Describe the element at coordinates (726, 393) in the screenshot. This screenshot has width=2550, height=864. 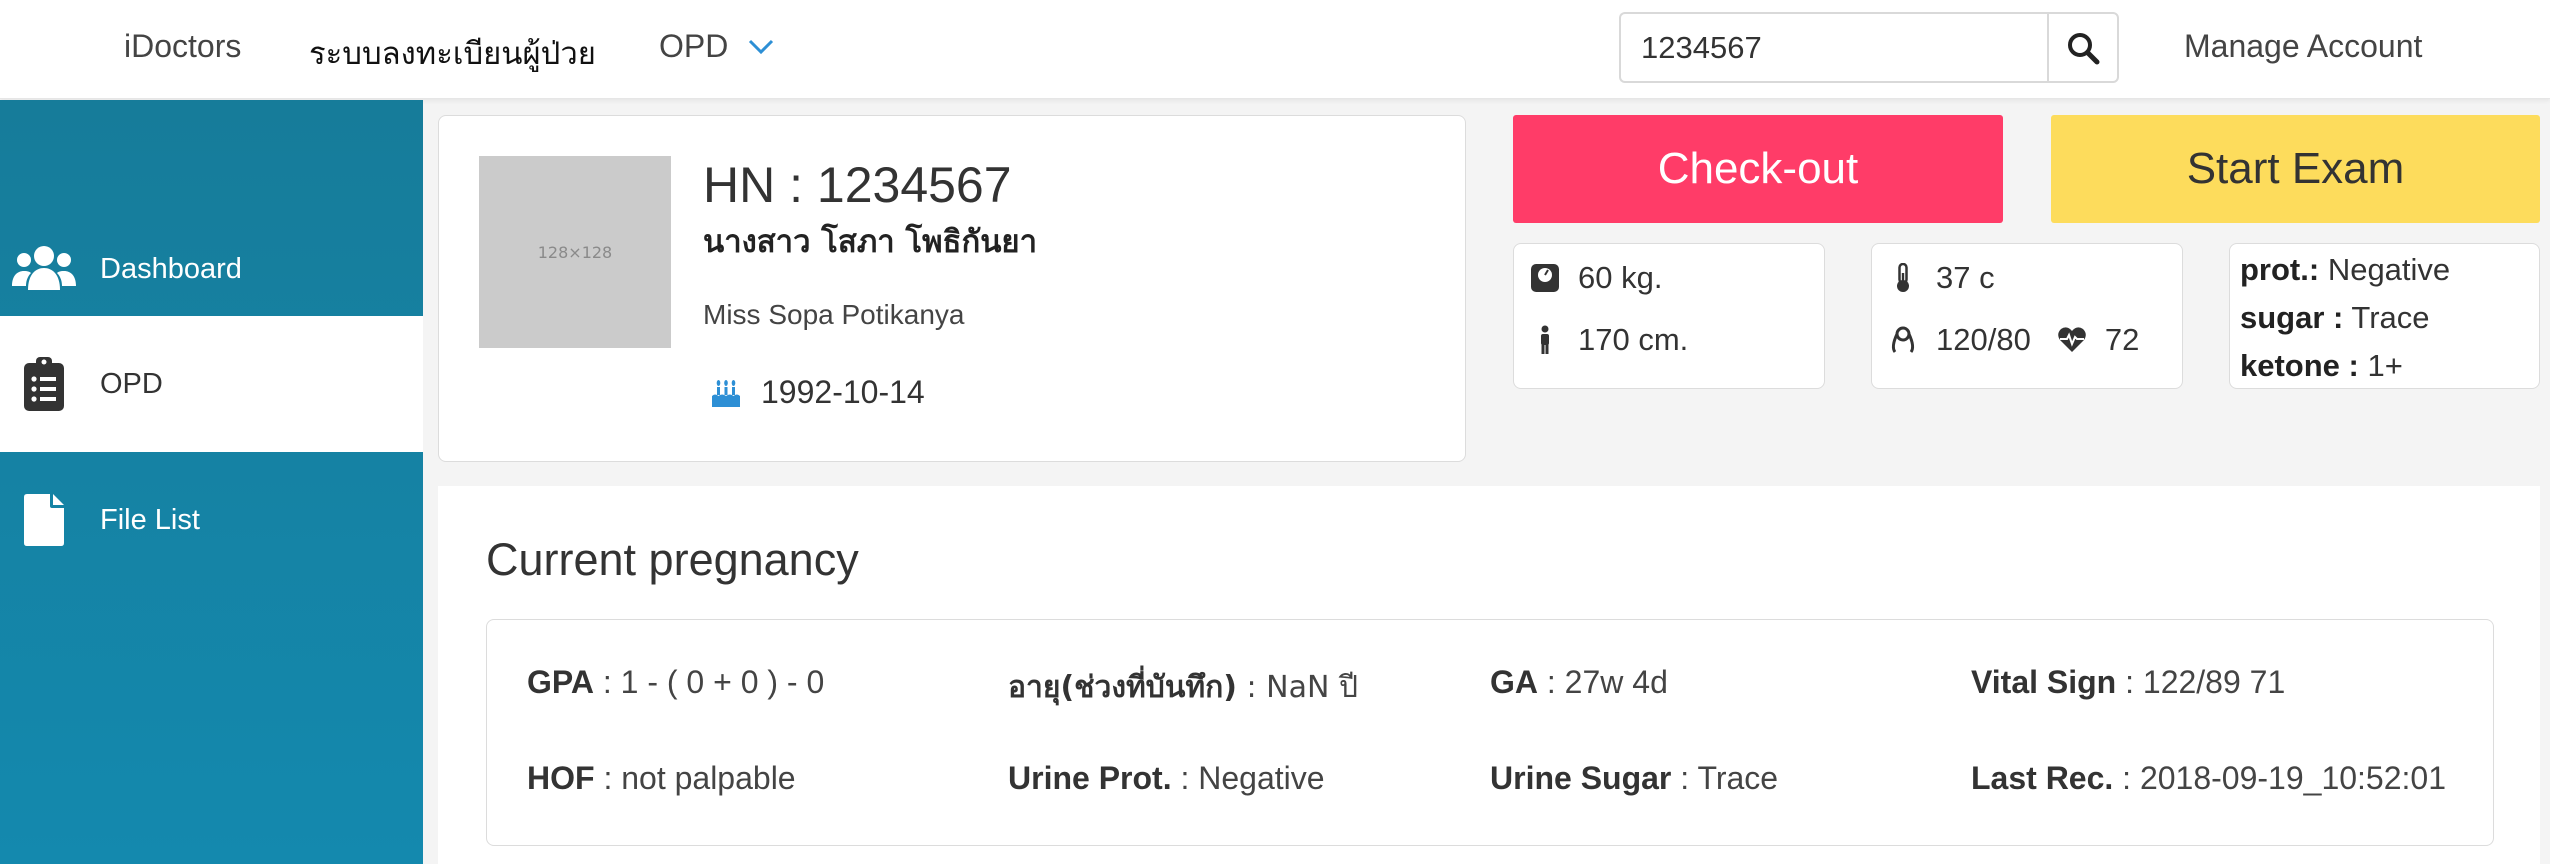
I see `birthday-cake-icon` at that location.